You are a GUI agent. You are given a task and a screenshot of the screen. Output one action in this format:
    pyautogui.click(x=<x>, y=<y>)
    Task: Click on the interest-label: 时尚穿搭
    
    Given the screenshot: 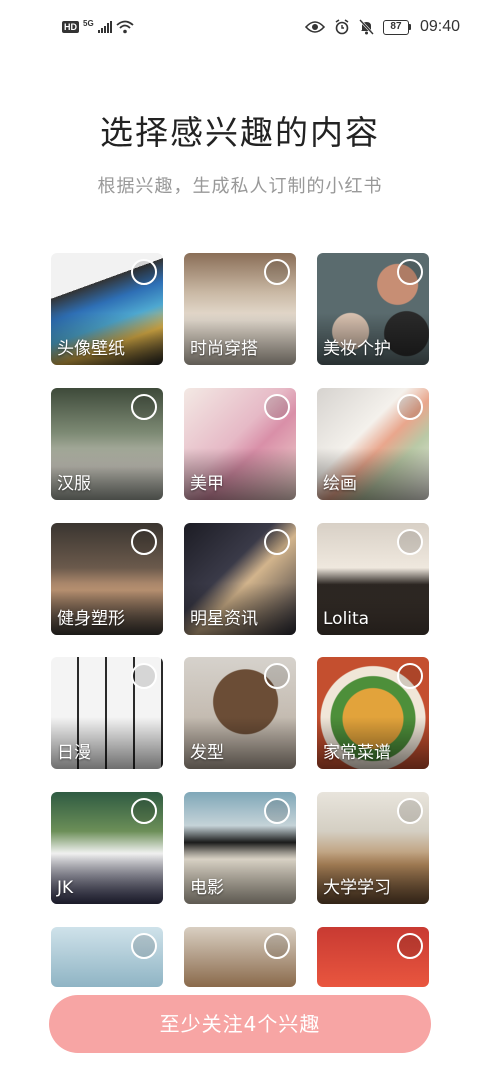 What is the action you would take?
    pyautogui.click(x=224, y=349)
    